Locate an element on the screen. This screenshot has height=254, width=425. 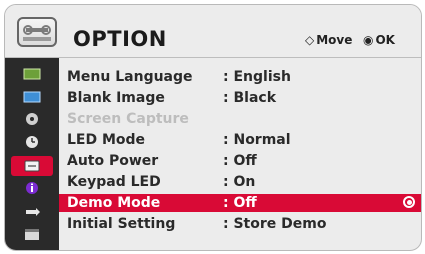
menu-item-auto-power: Auto Power : Off is located at coordinates (240, 161).